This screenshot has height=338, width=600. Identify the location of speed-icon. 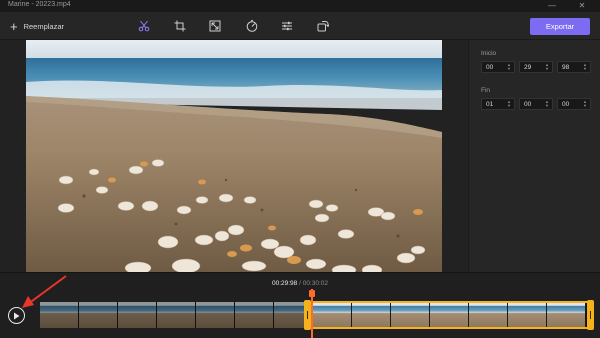
(252, 26).